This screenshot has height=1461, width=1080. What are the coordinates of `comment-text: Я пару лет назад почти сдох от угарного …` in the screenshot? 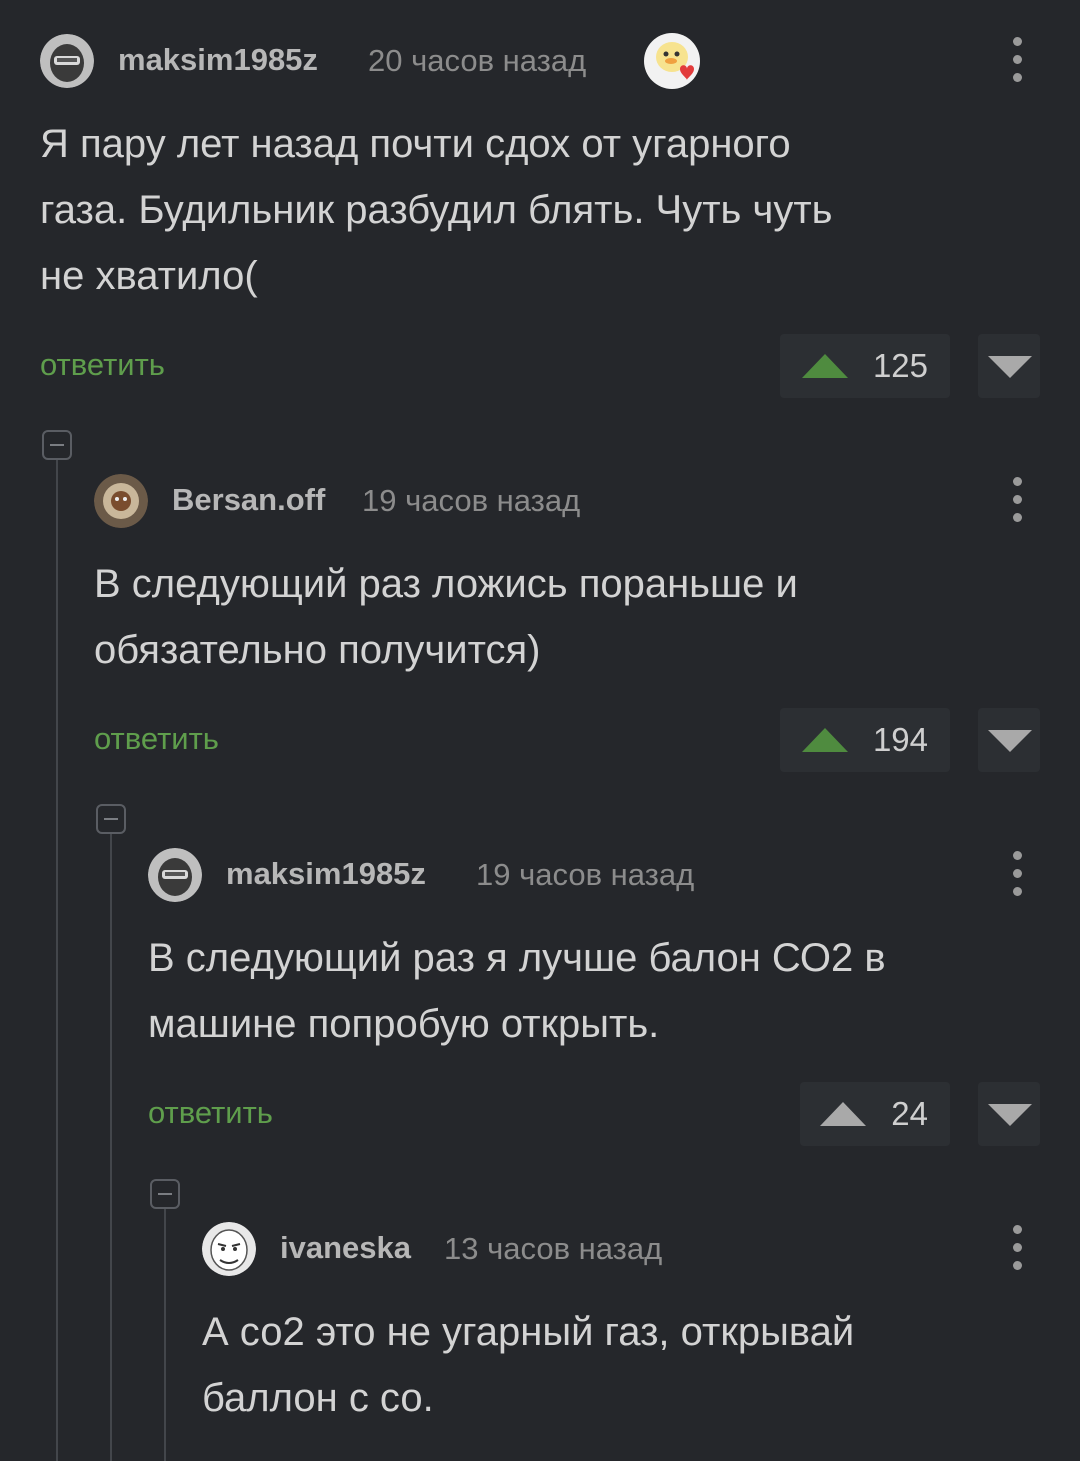 It's located at (436, 210).